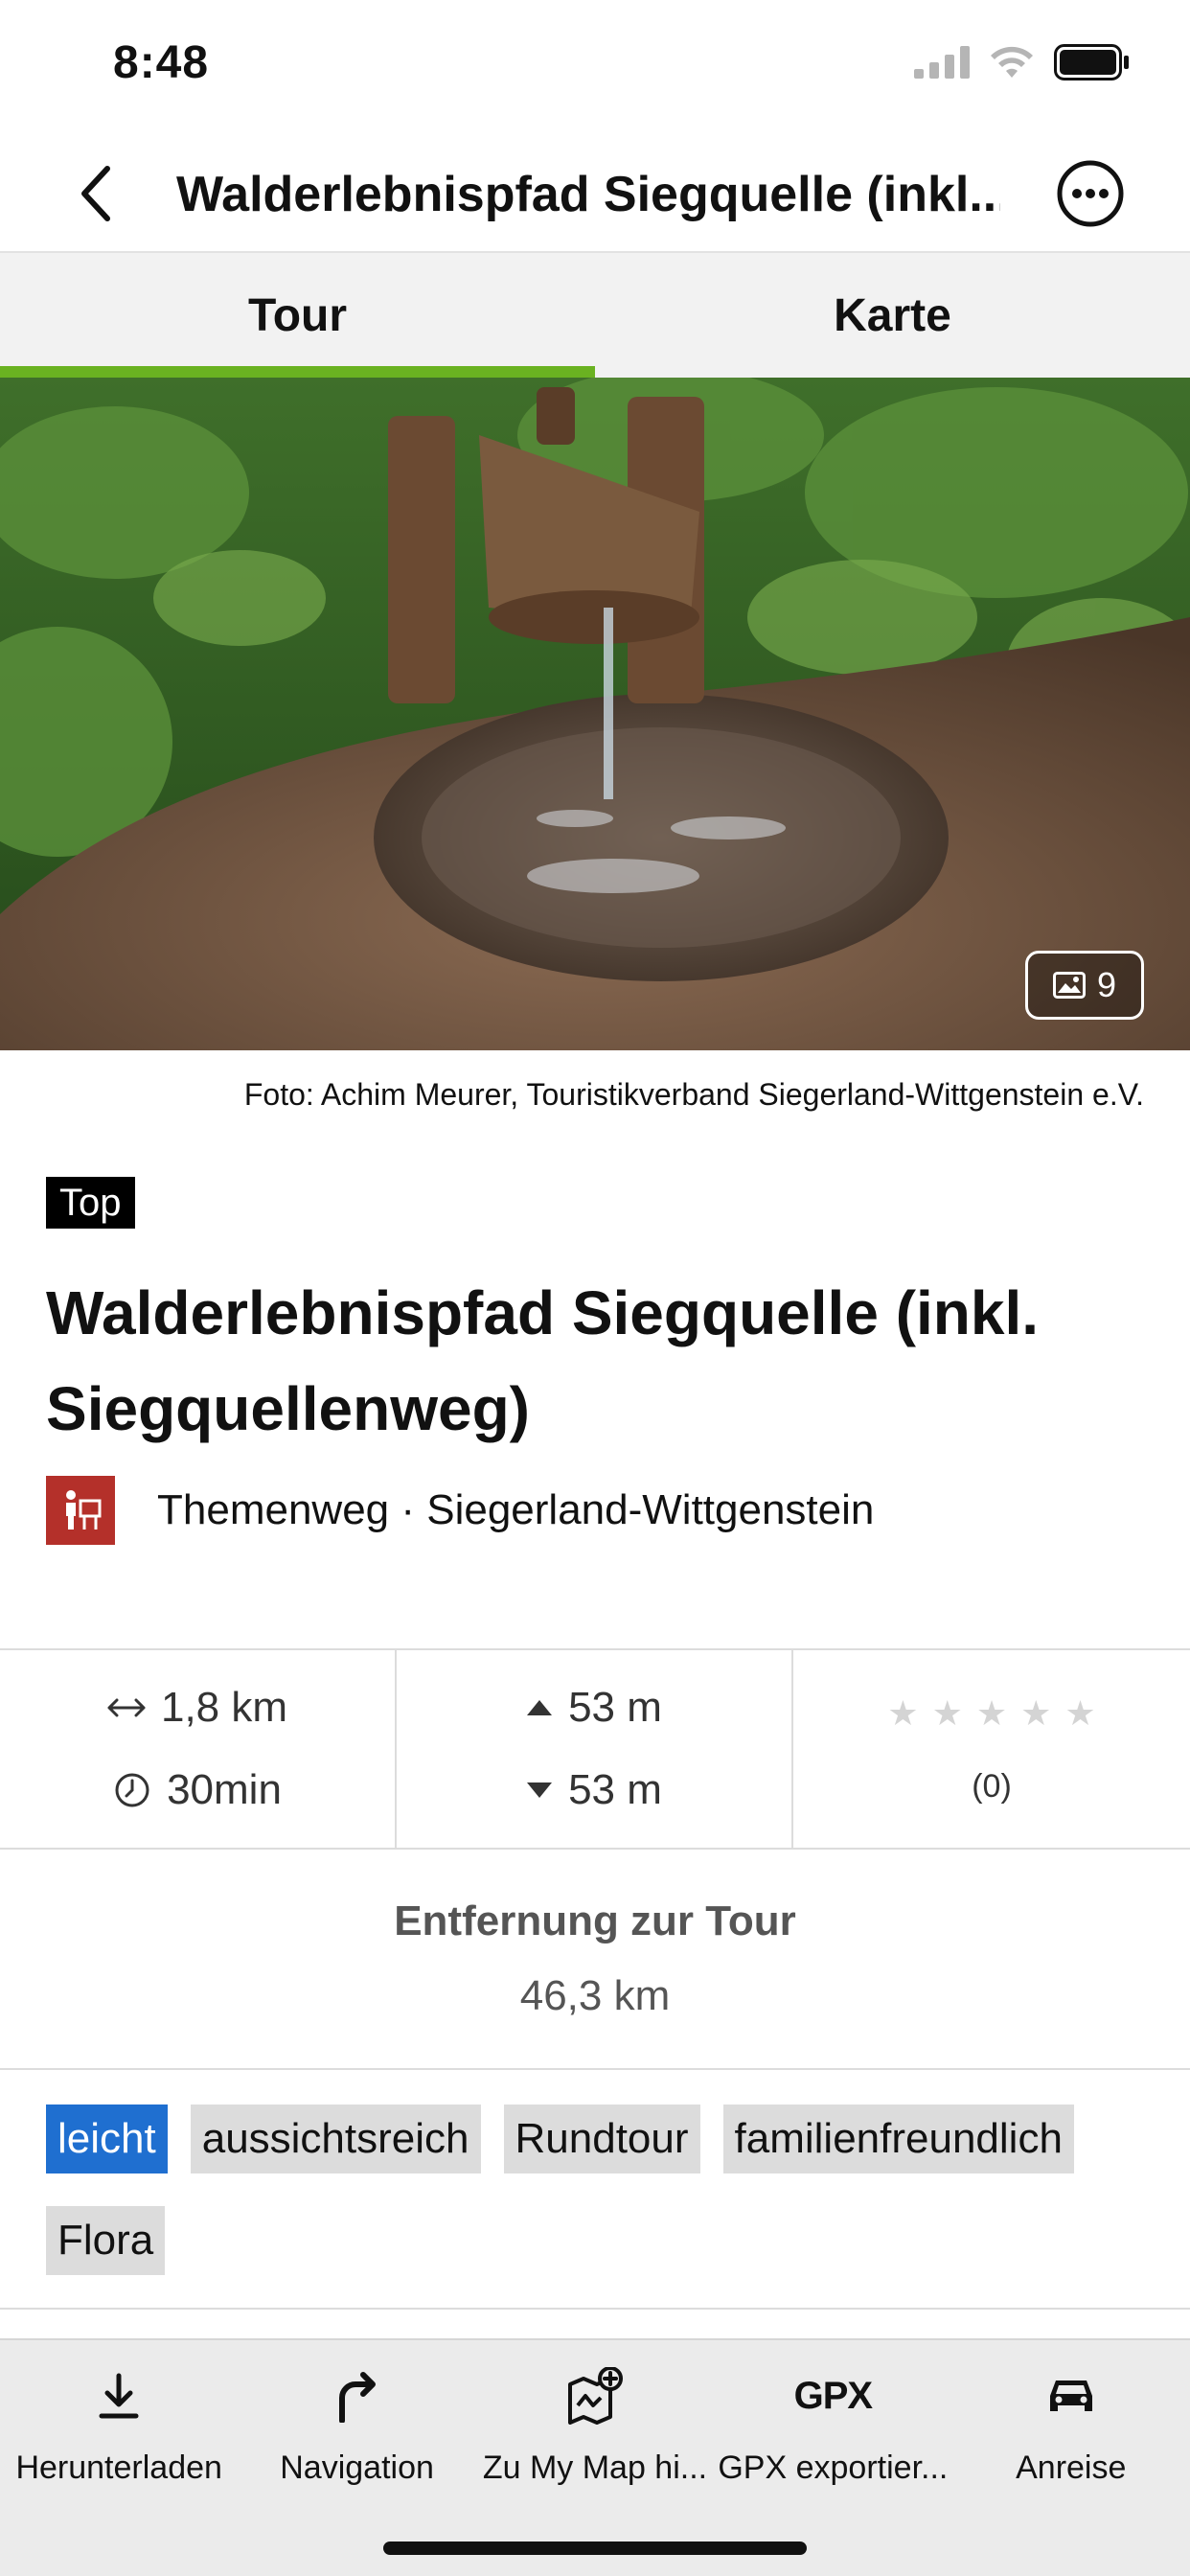  I want to click on ascent-triangle-icon, so click(540, 1707).